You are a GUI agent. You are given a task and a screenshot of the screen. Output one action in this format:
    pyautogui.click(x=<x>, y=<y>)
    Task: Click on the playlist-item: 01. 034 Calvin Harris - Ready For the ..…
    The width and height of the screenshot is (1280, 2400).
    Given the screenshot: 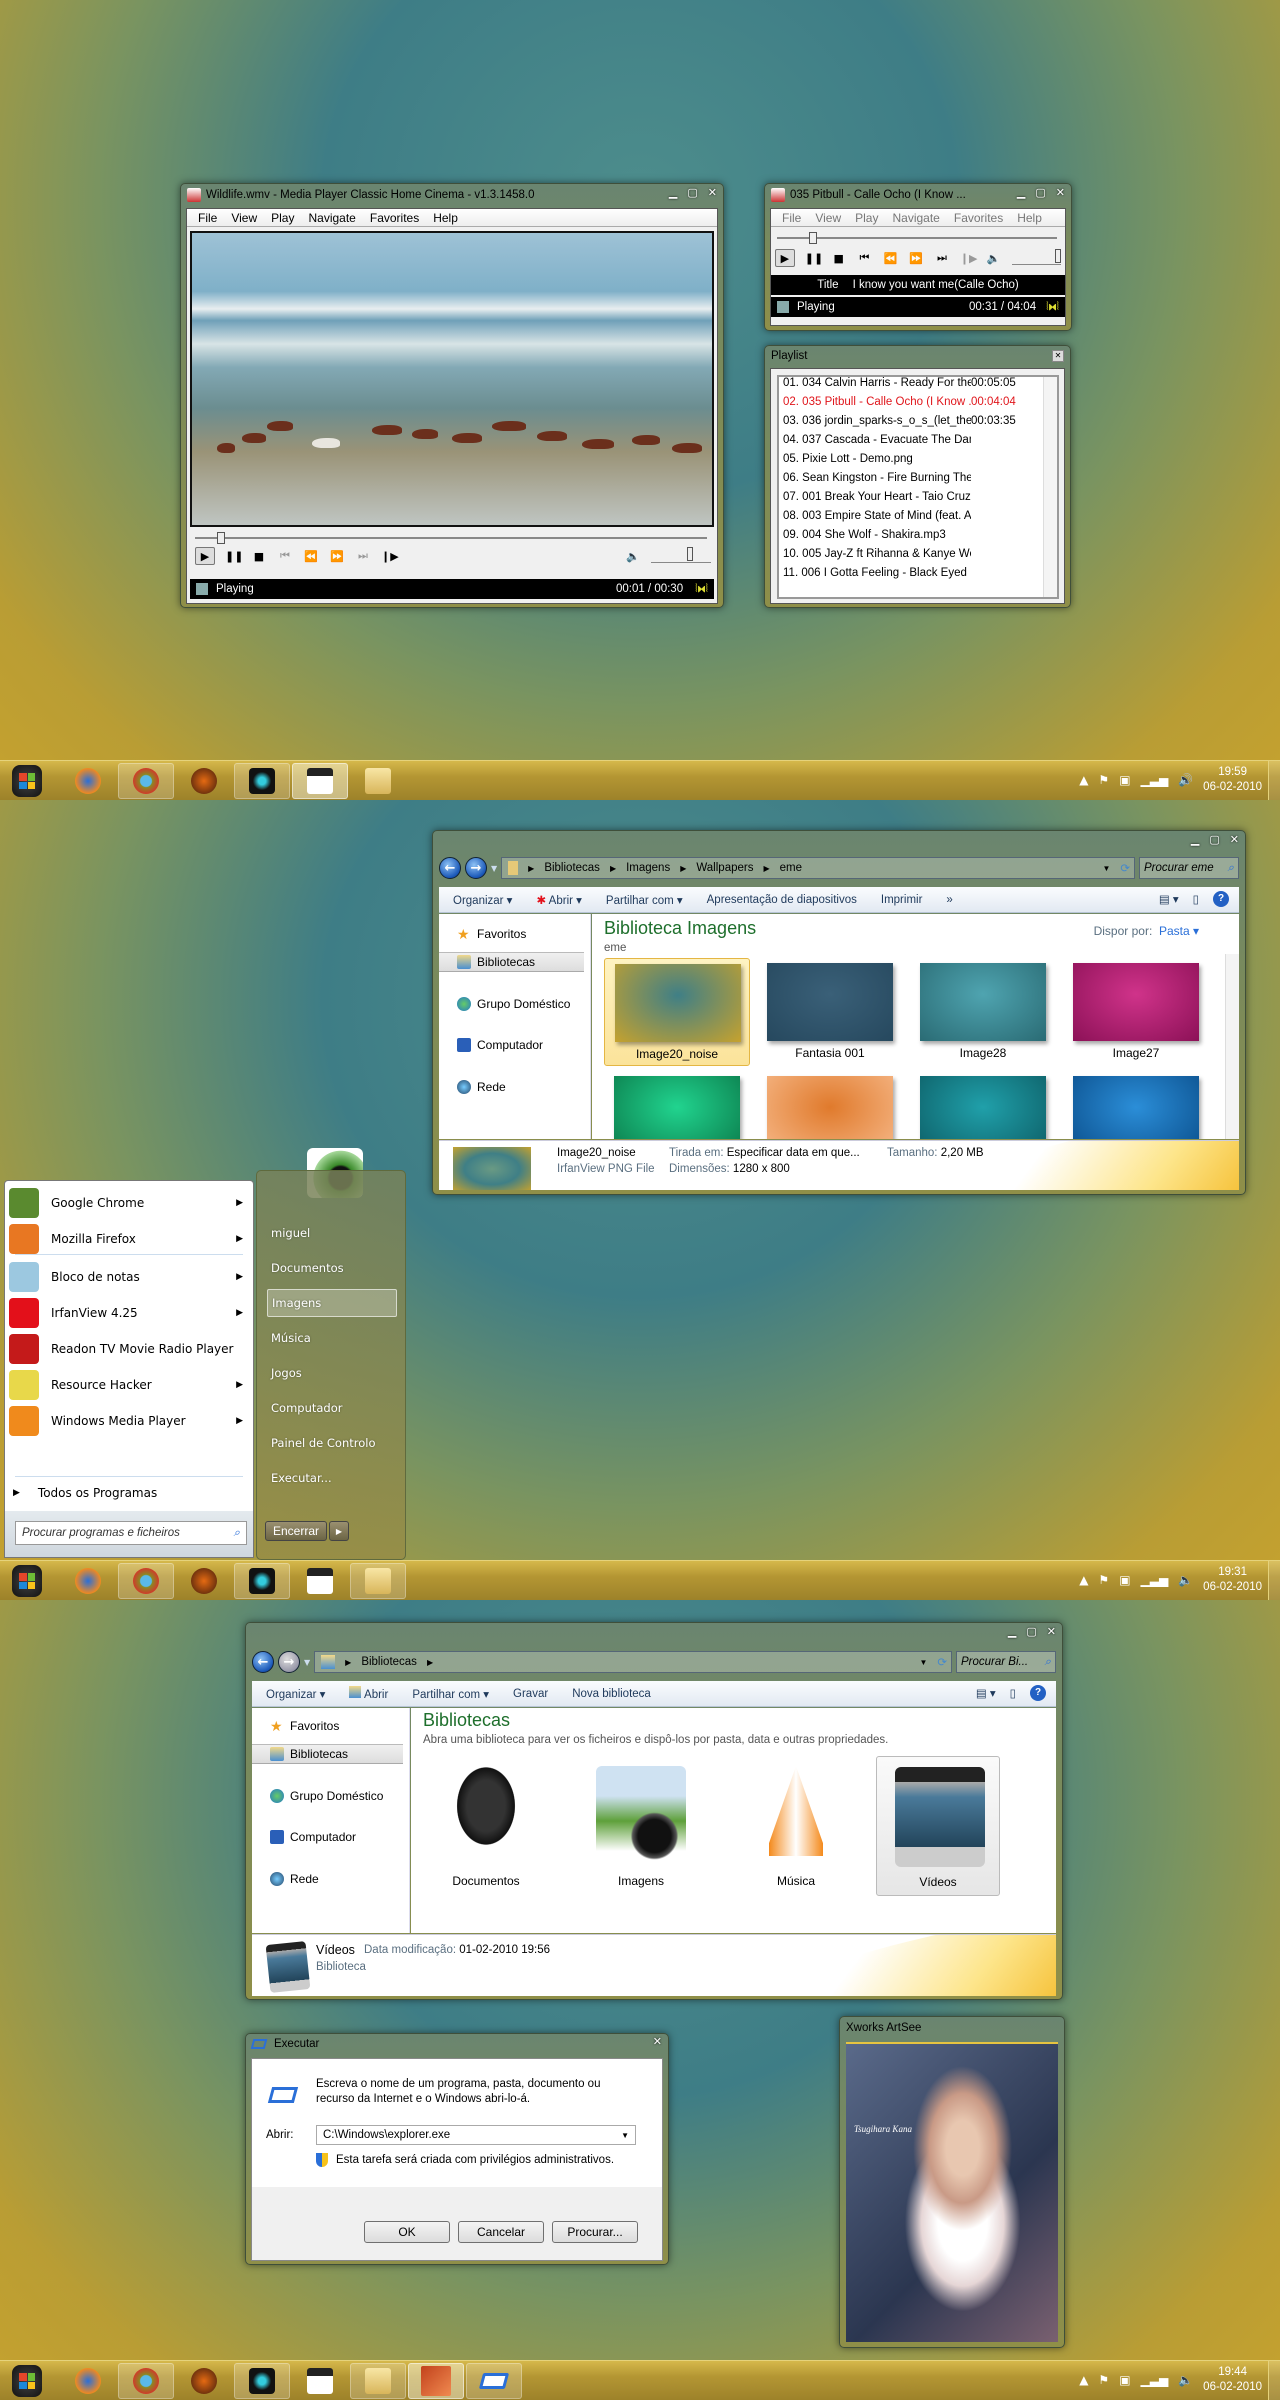 What is the action you would take?
    pyautogui.click(x=918, y=386)
    